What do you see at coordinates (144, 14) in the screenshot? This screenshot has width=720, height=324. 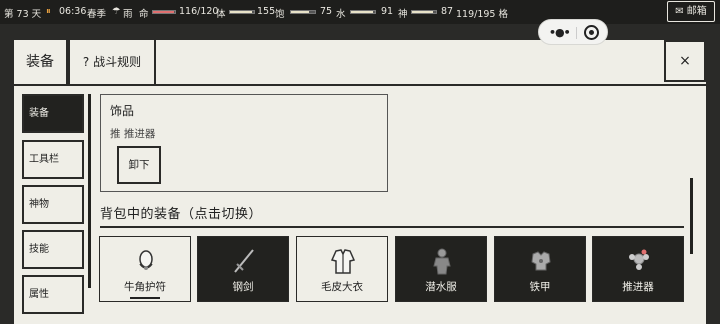 I see `hp-label: 命` at bounding box center [144, 14].